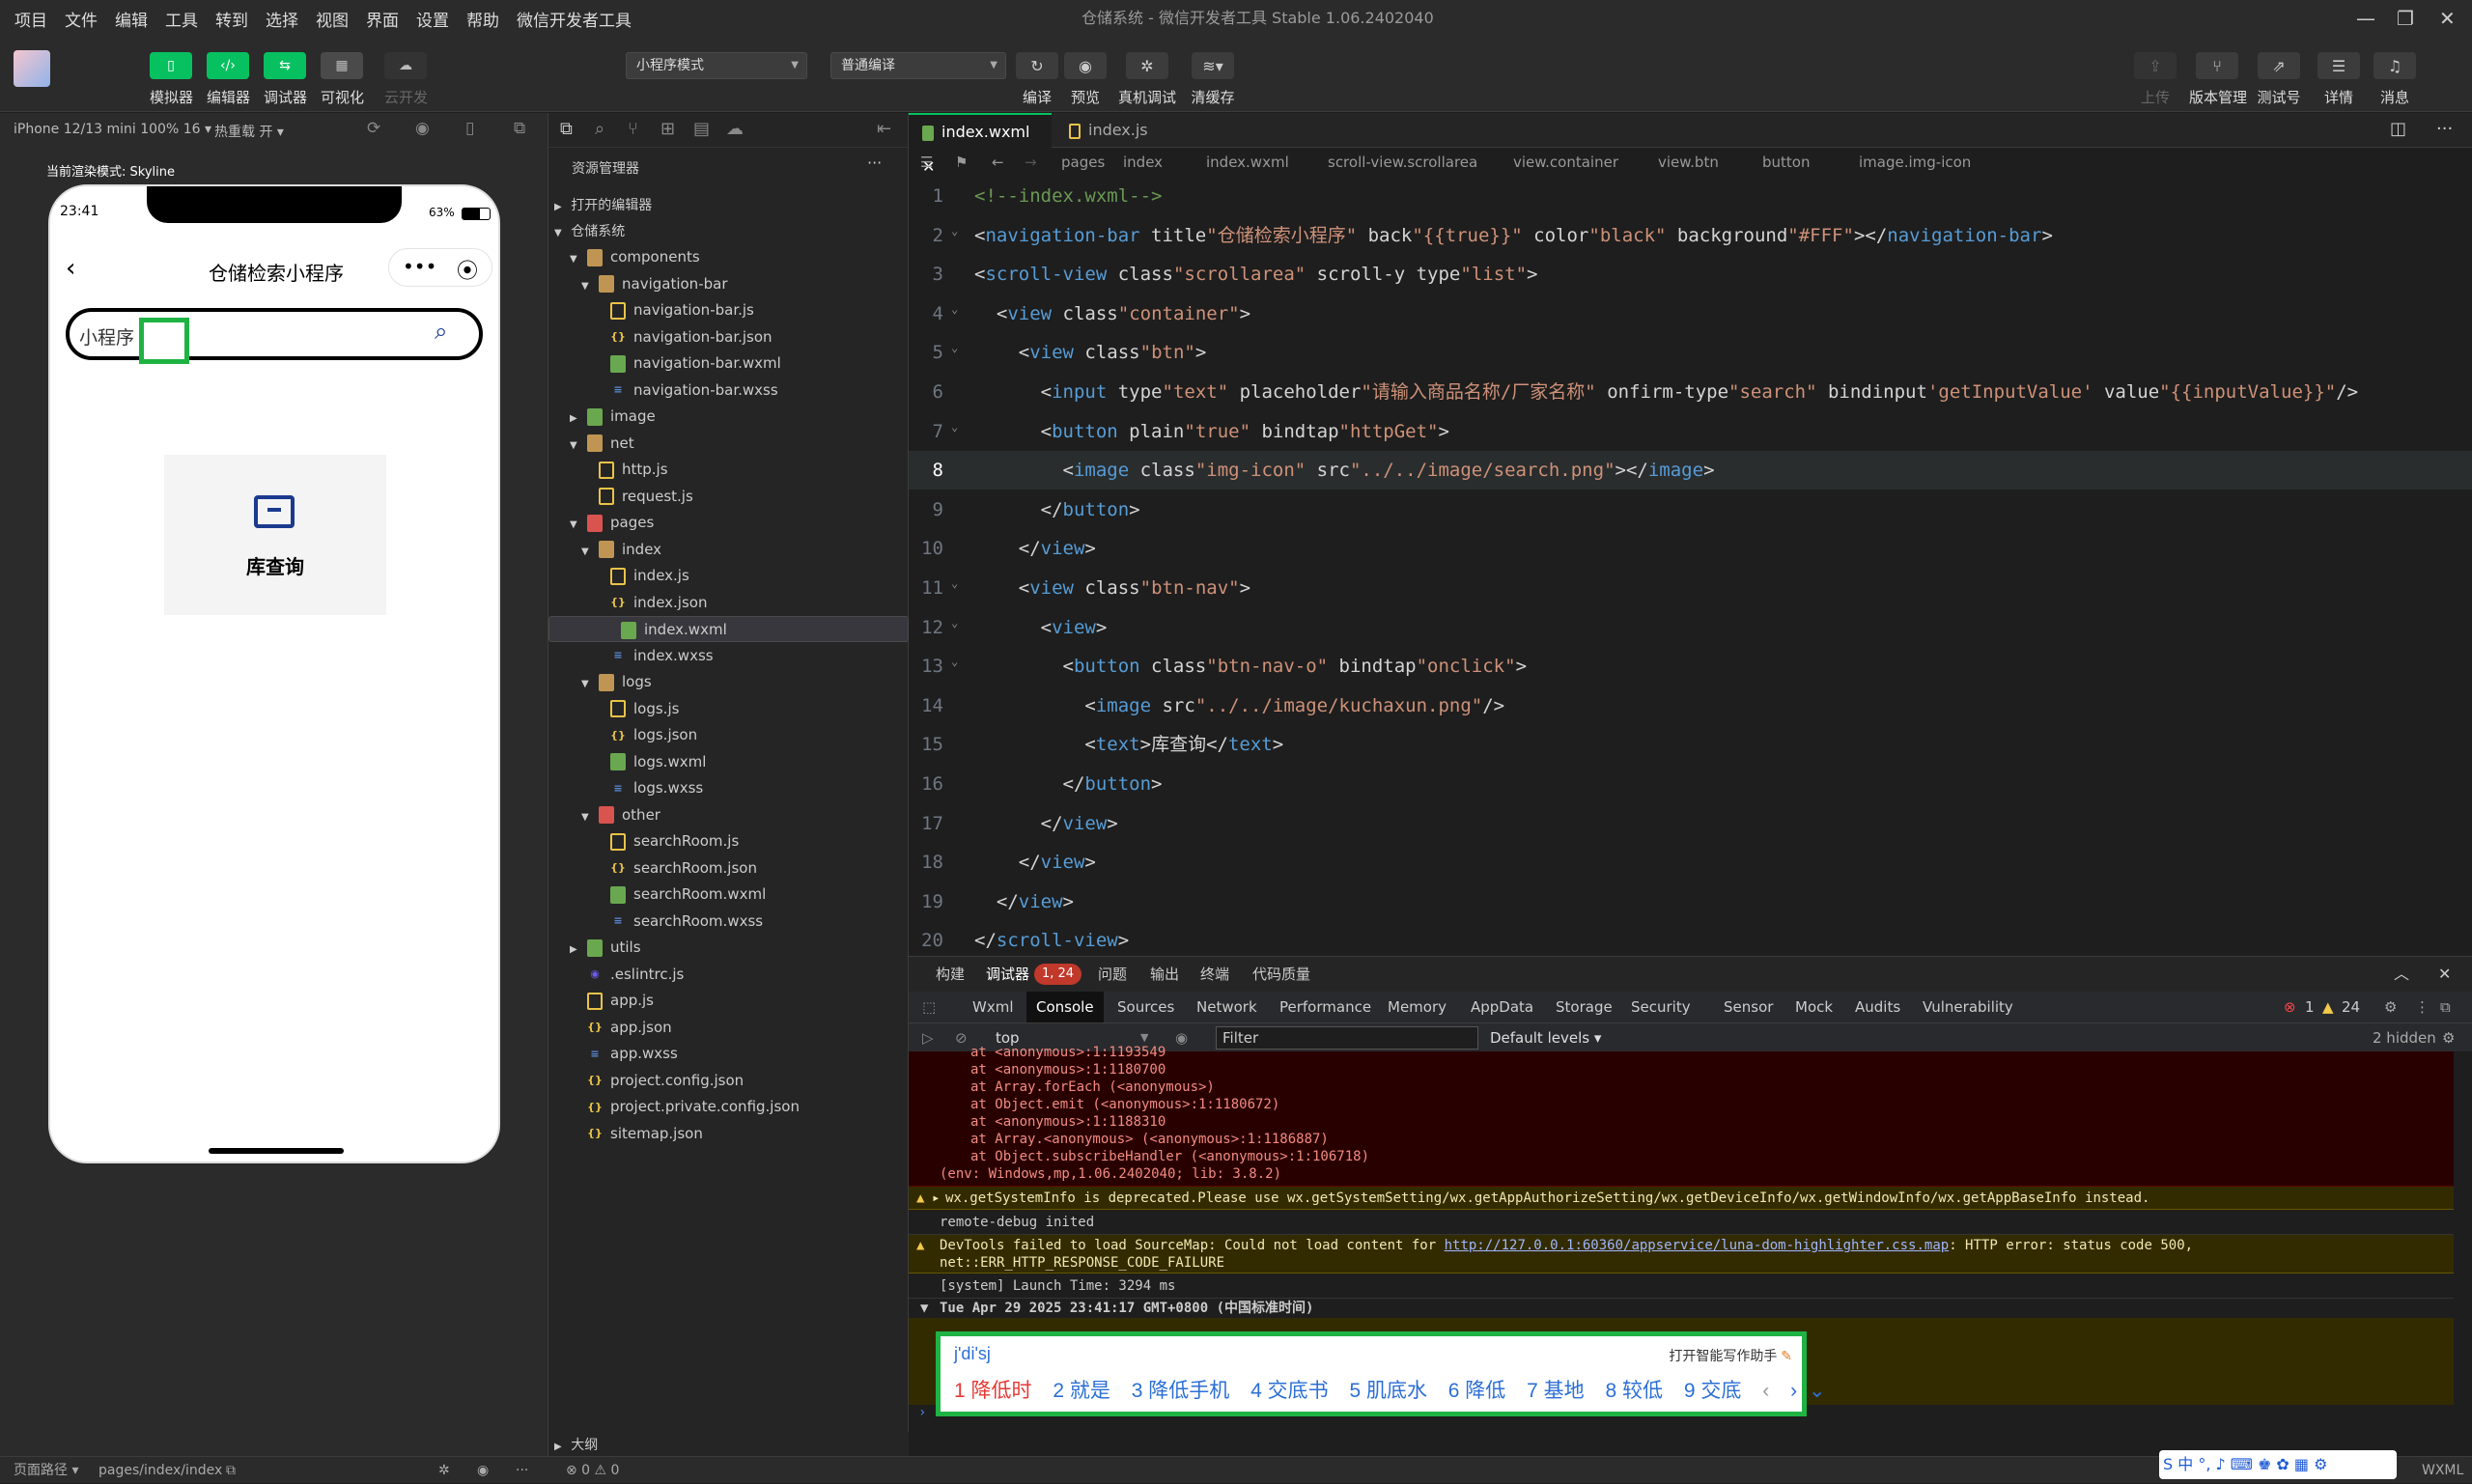 This screenshot has width=2472, height=1484. I want to click on close-window-icon: ✕, so click(2447, 19).